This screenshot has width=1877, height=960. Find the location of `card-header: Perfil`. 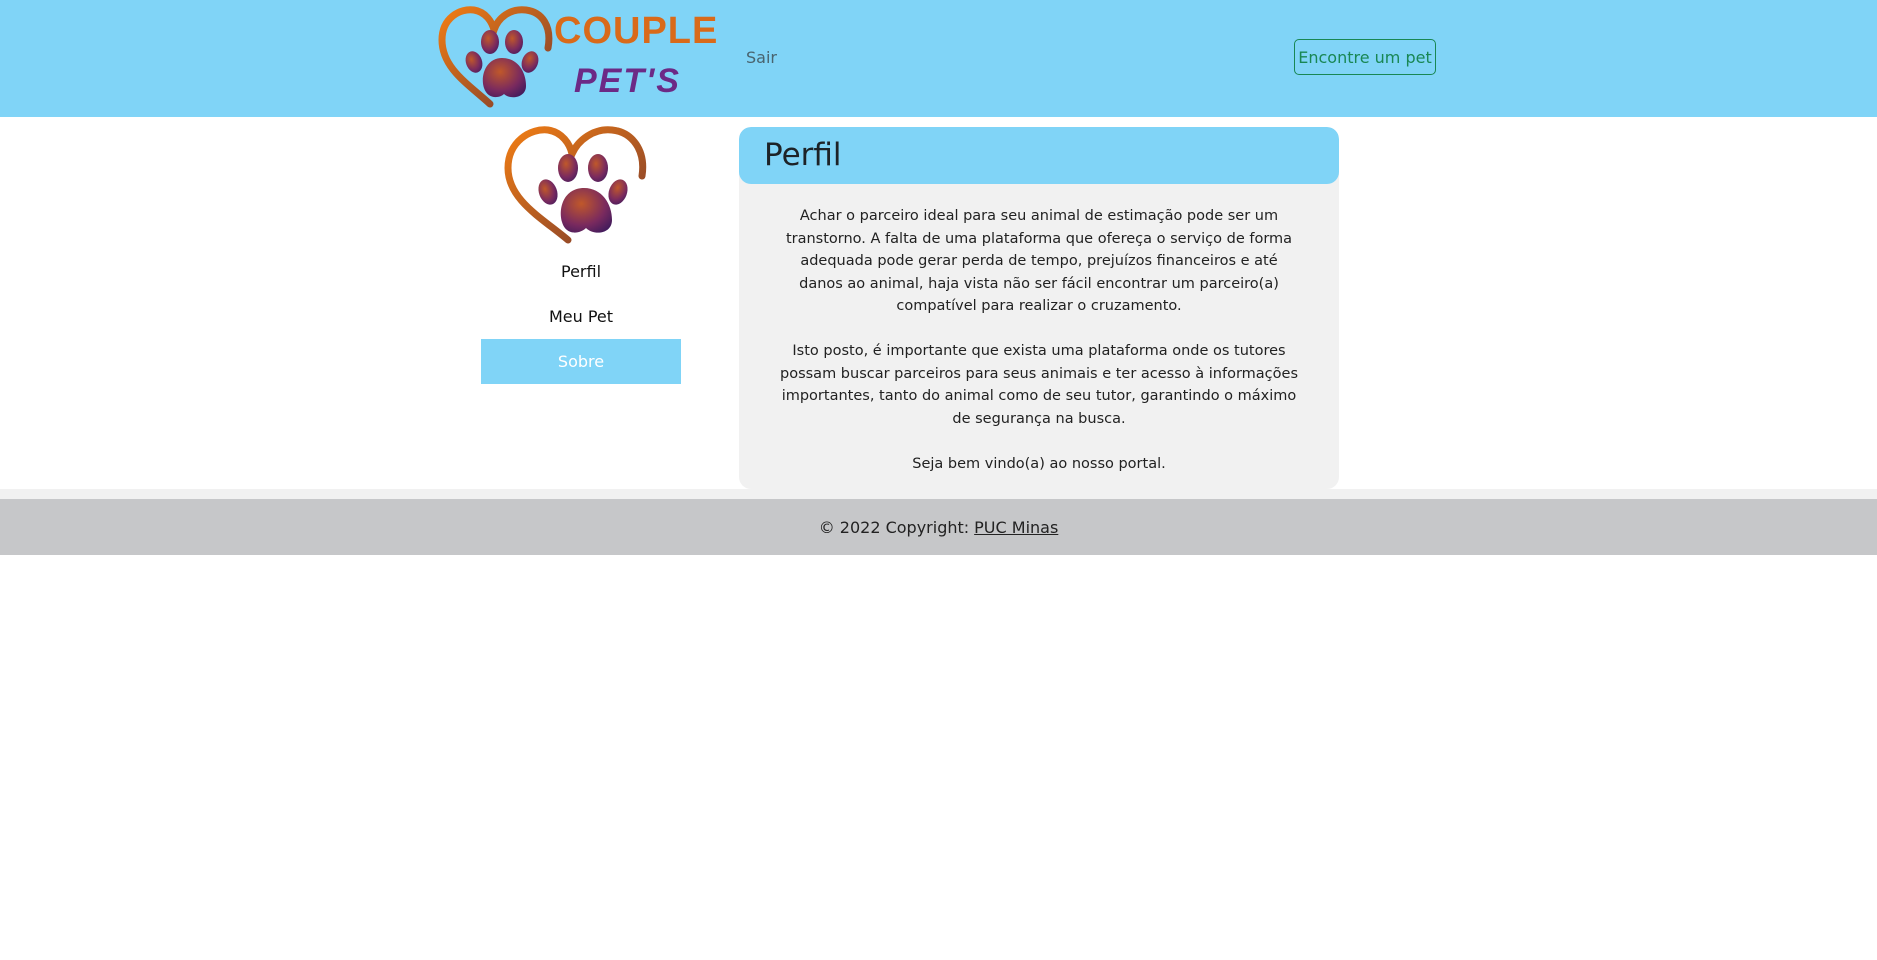

card-header: Perfil is located at coordinates (1039, 155).